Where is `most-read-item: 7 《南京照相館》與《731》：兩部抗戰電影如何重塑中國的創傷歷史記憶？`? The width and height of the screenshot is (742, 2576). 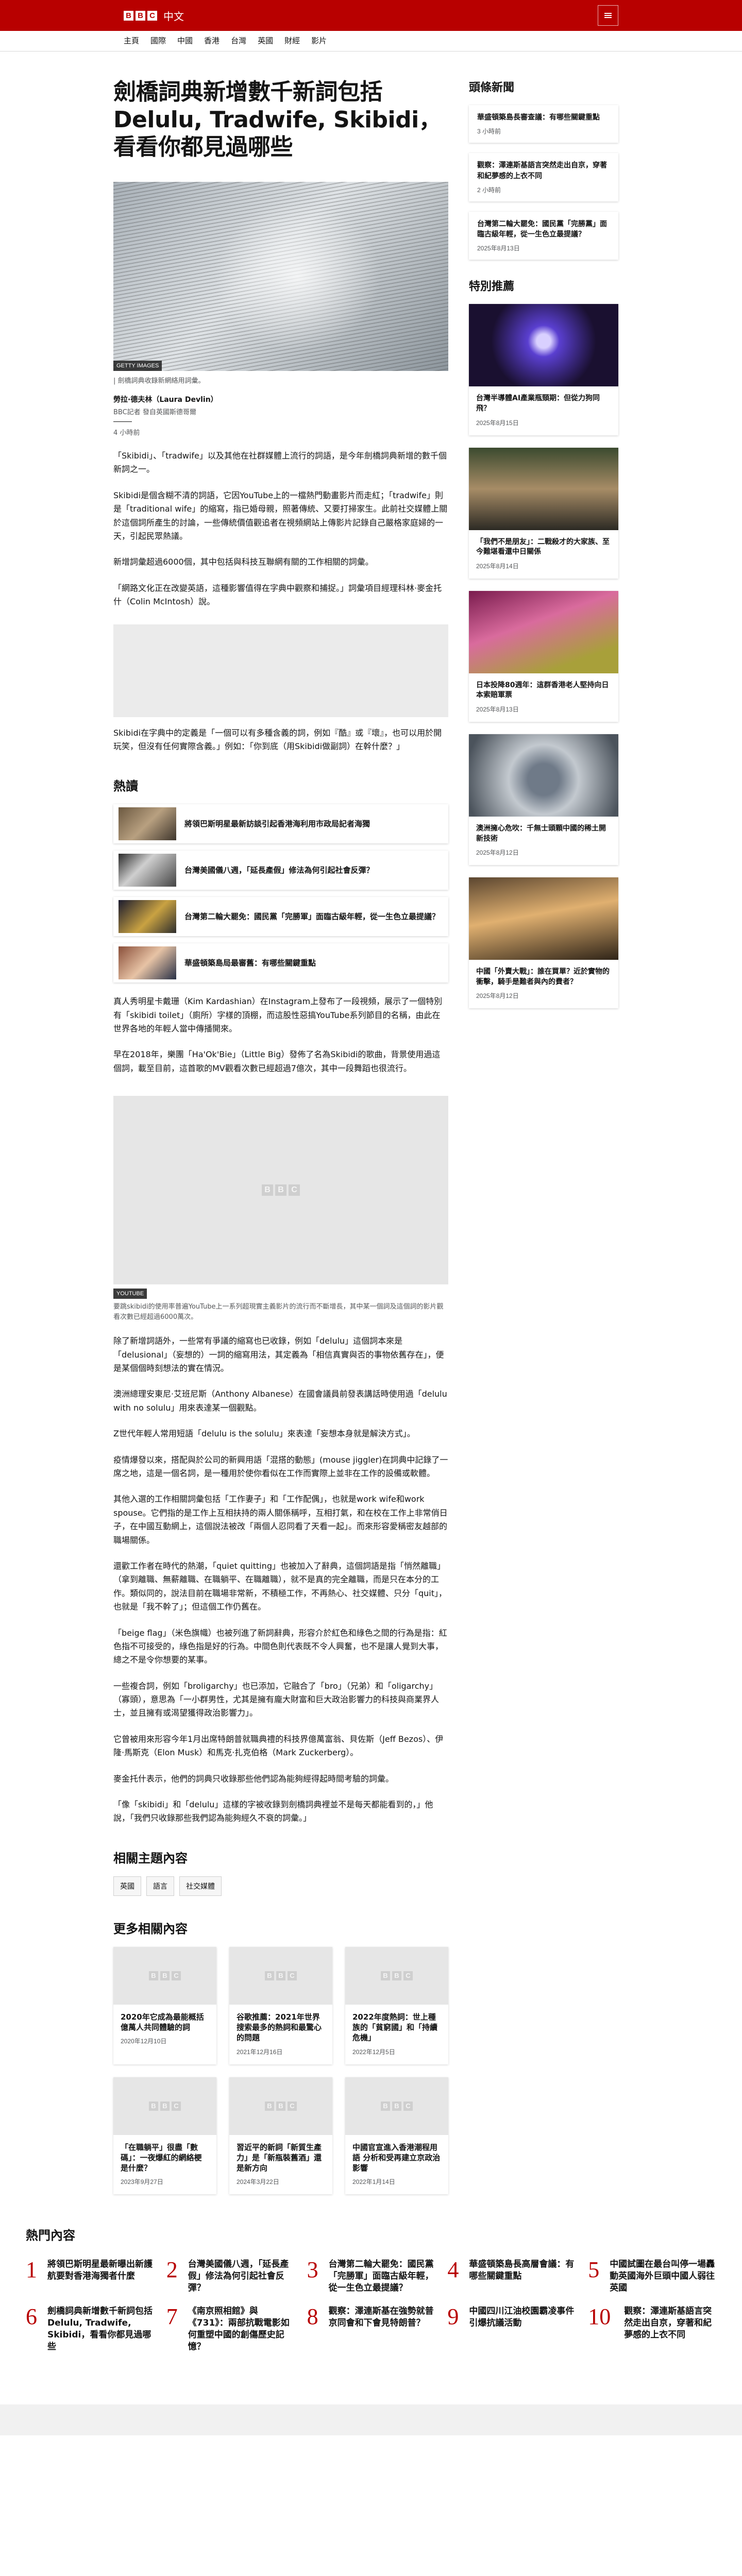
most-read-item: 7 《南京照相館》與《731》：兩部抗戰電影如何重塑中國的創傷歷史記憶？ is located at coordinates (230, 2329).